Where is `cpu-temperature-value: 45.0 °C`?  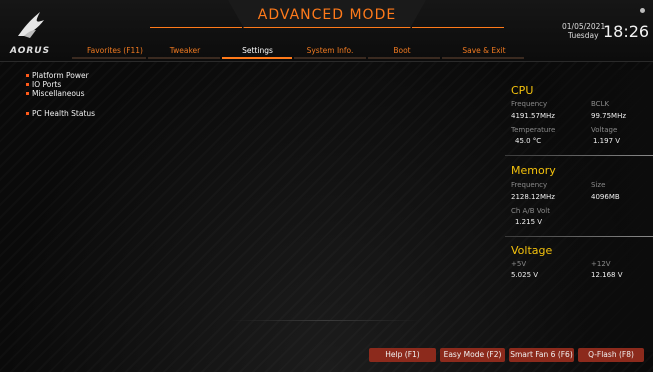 cpu-temperature-value: 45.0 °C is located at coordinates (528, 141).